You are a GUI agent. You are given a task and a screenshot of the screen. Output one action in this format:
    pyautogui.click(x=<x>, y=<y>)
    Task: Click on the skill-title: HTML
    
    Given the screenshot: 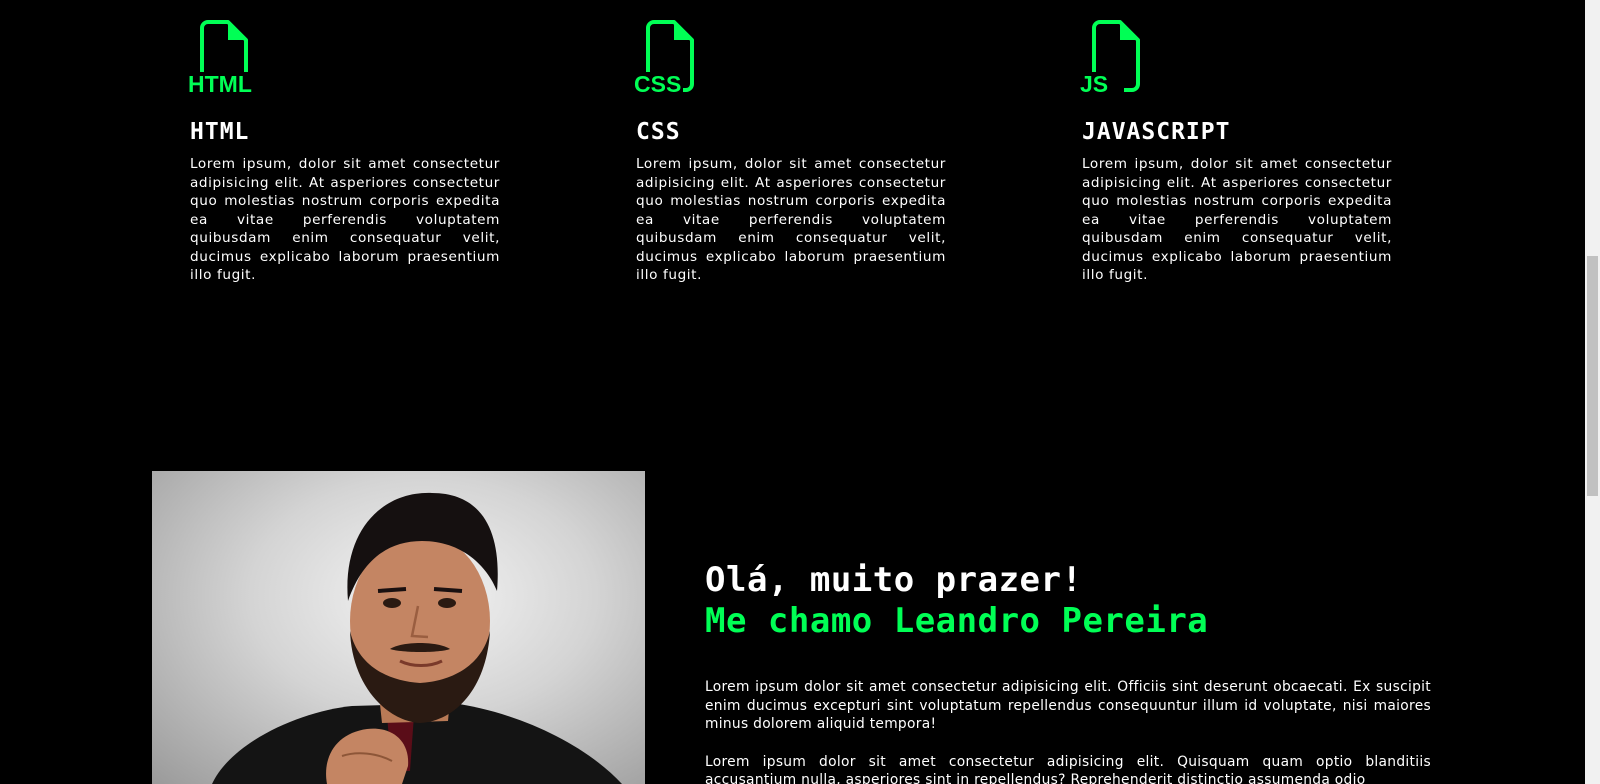 What is the action you would take?
    pyautogui.click(x=220, y=132)
    